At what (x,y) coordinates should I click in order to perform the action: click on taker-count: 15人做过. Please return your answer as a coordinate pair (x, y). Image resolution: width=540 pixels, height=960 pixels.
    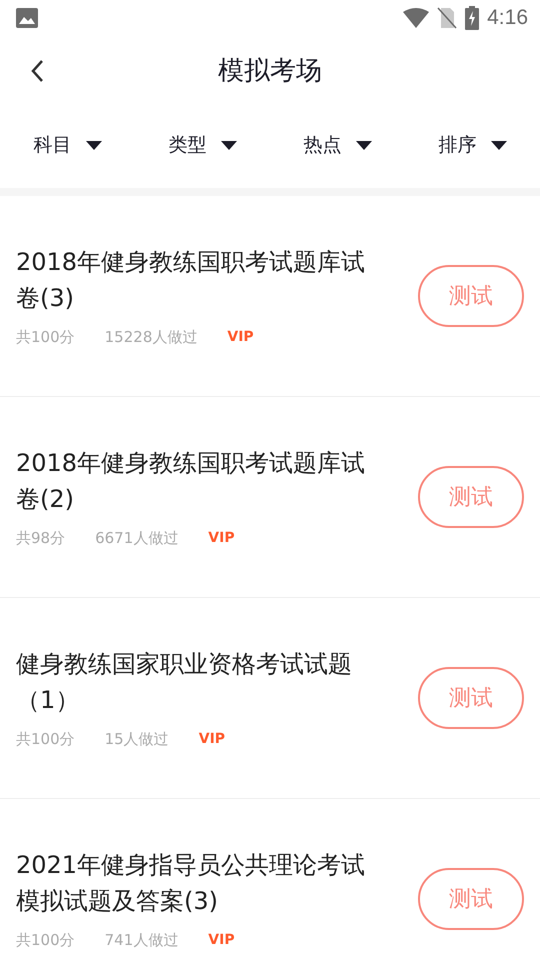
    Looking at the image, I should click on (136, 739).